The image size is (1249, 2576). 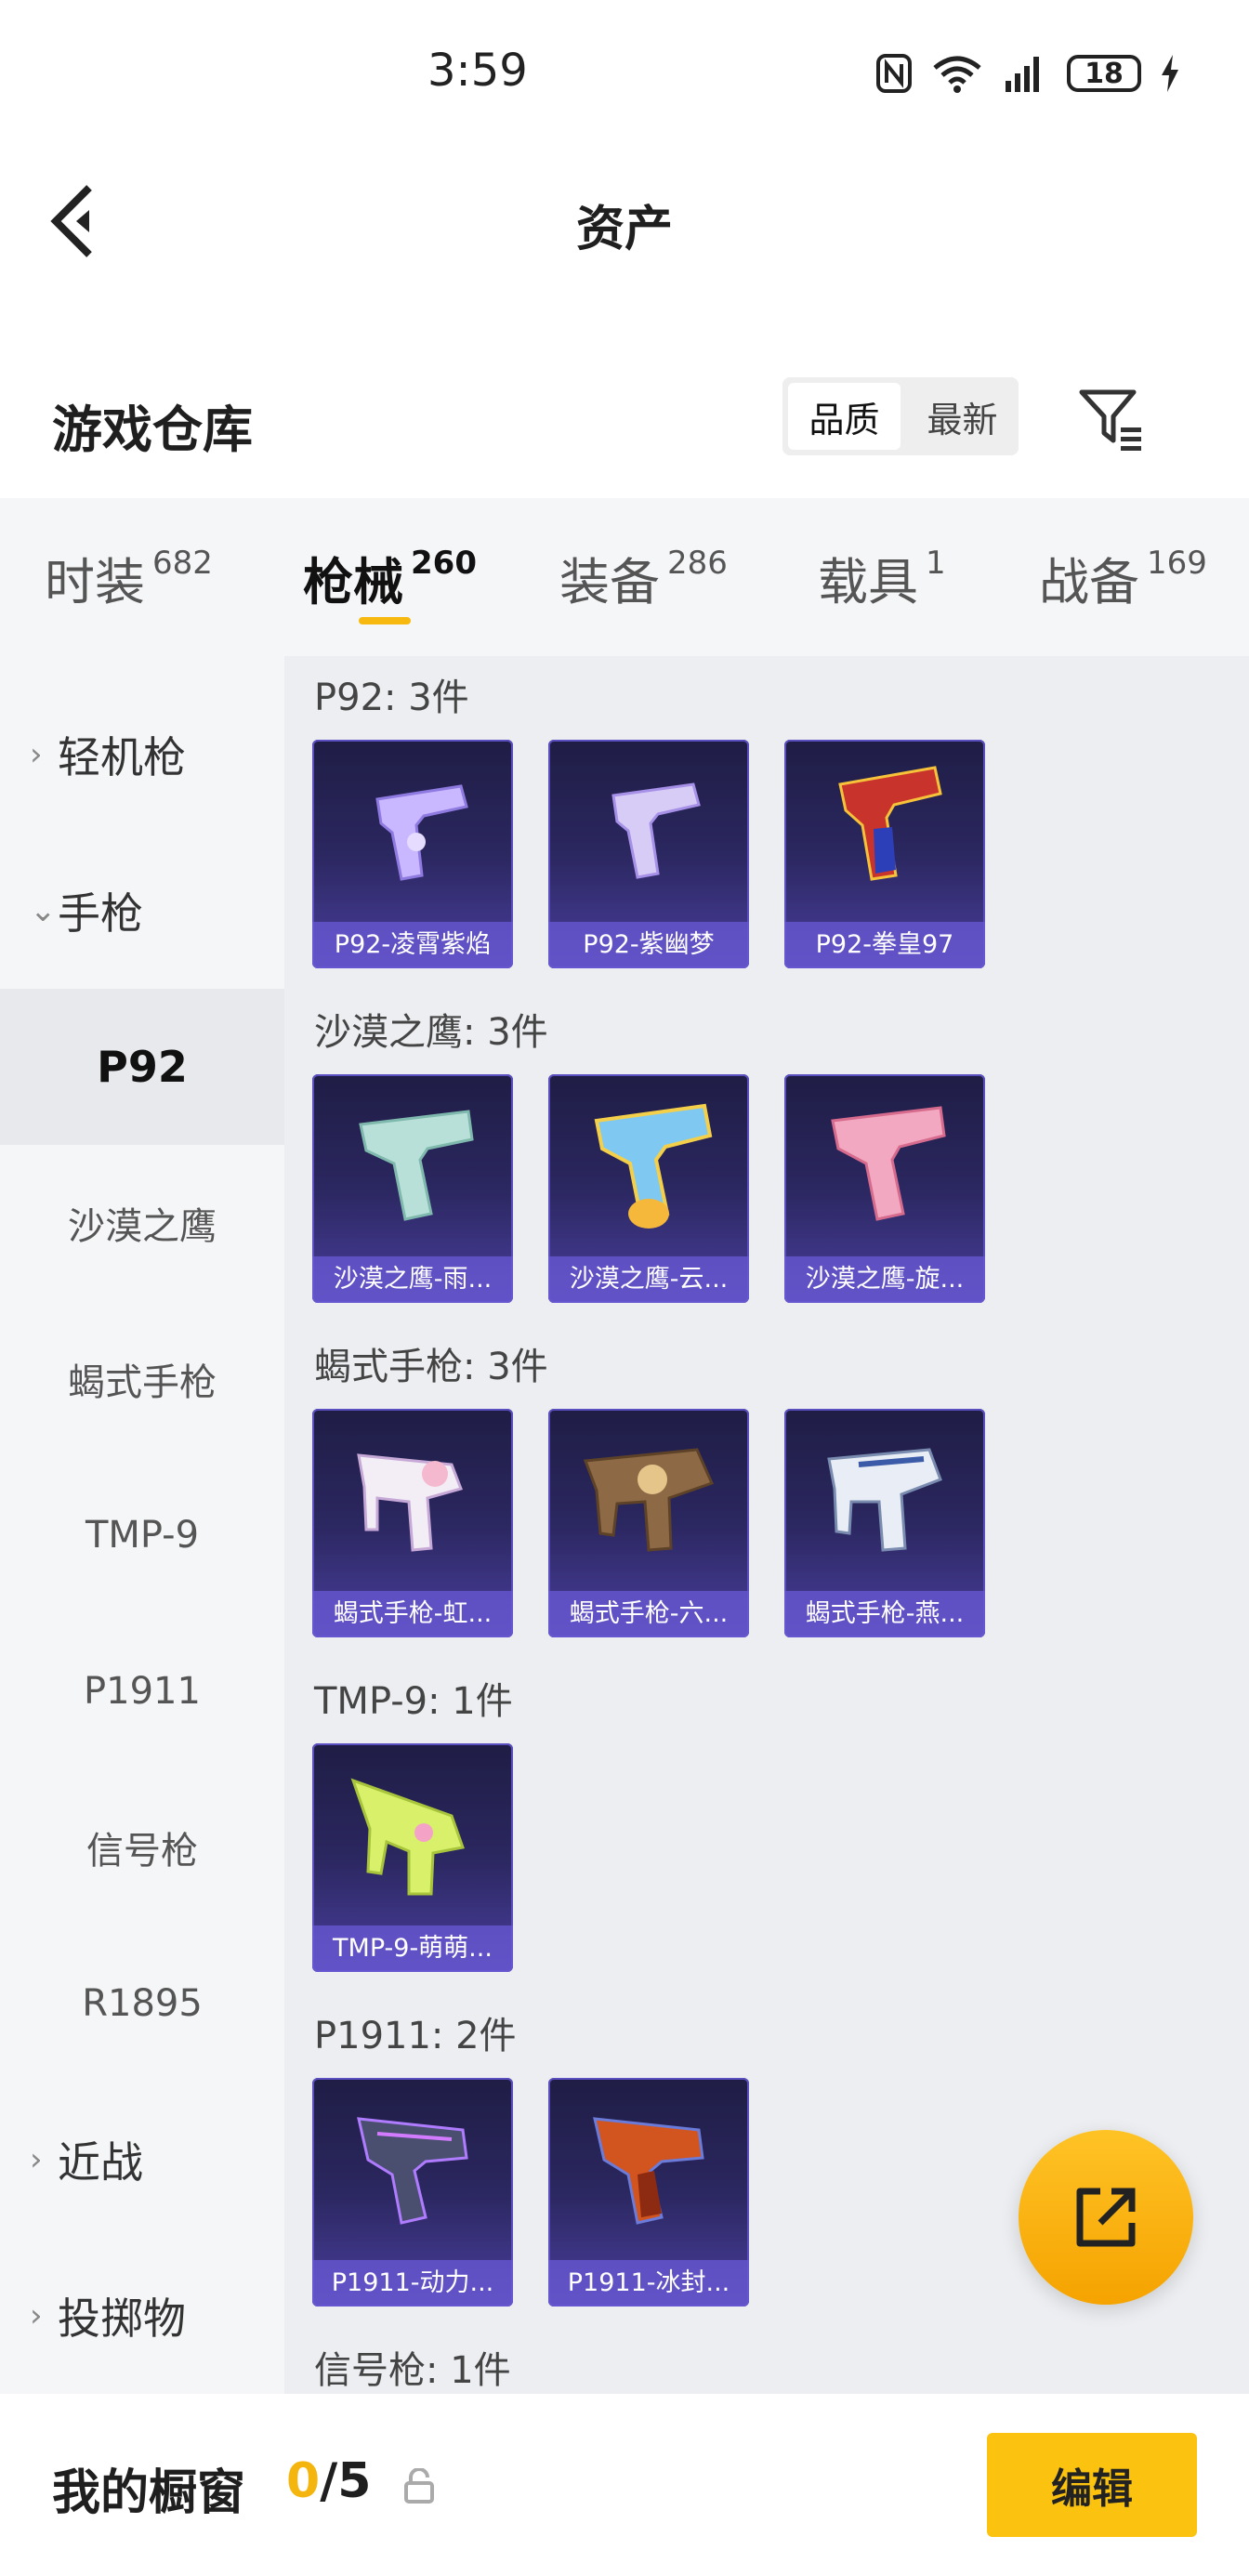 What do you see at coordinates (142, 1223) in the screenshot?
I see `sidebar-item-desert-eagle: 沙漠之鹰` at bounding box center [142, 1223].